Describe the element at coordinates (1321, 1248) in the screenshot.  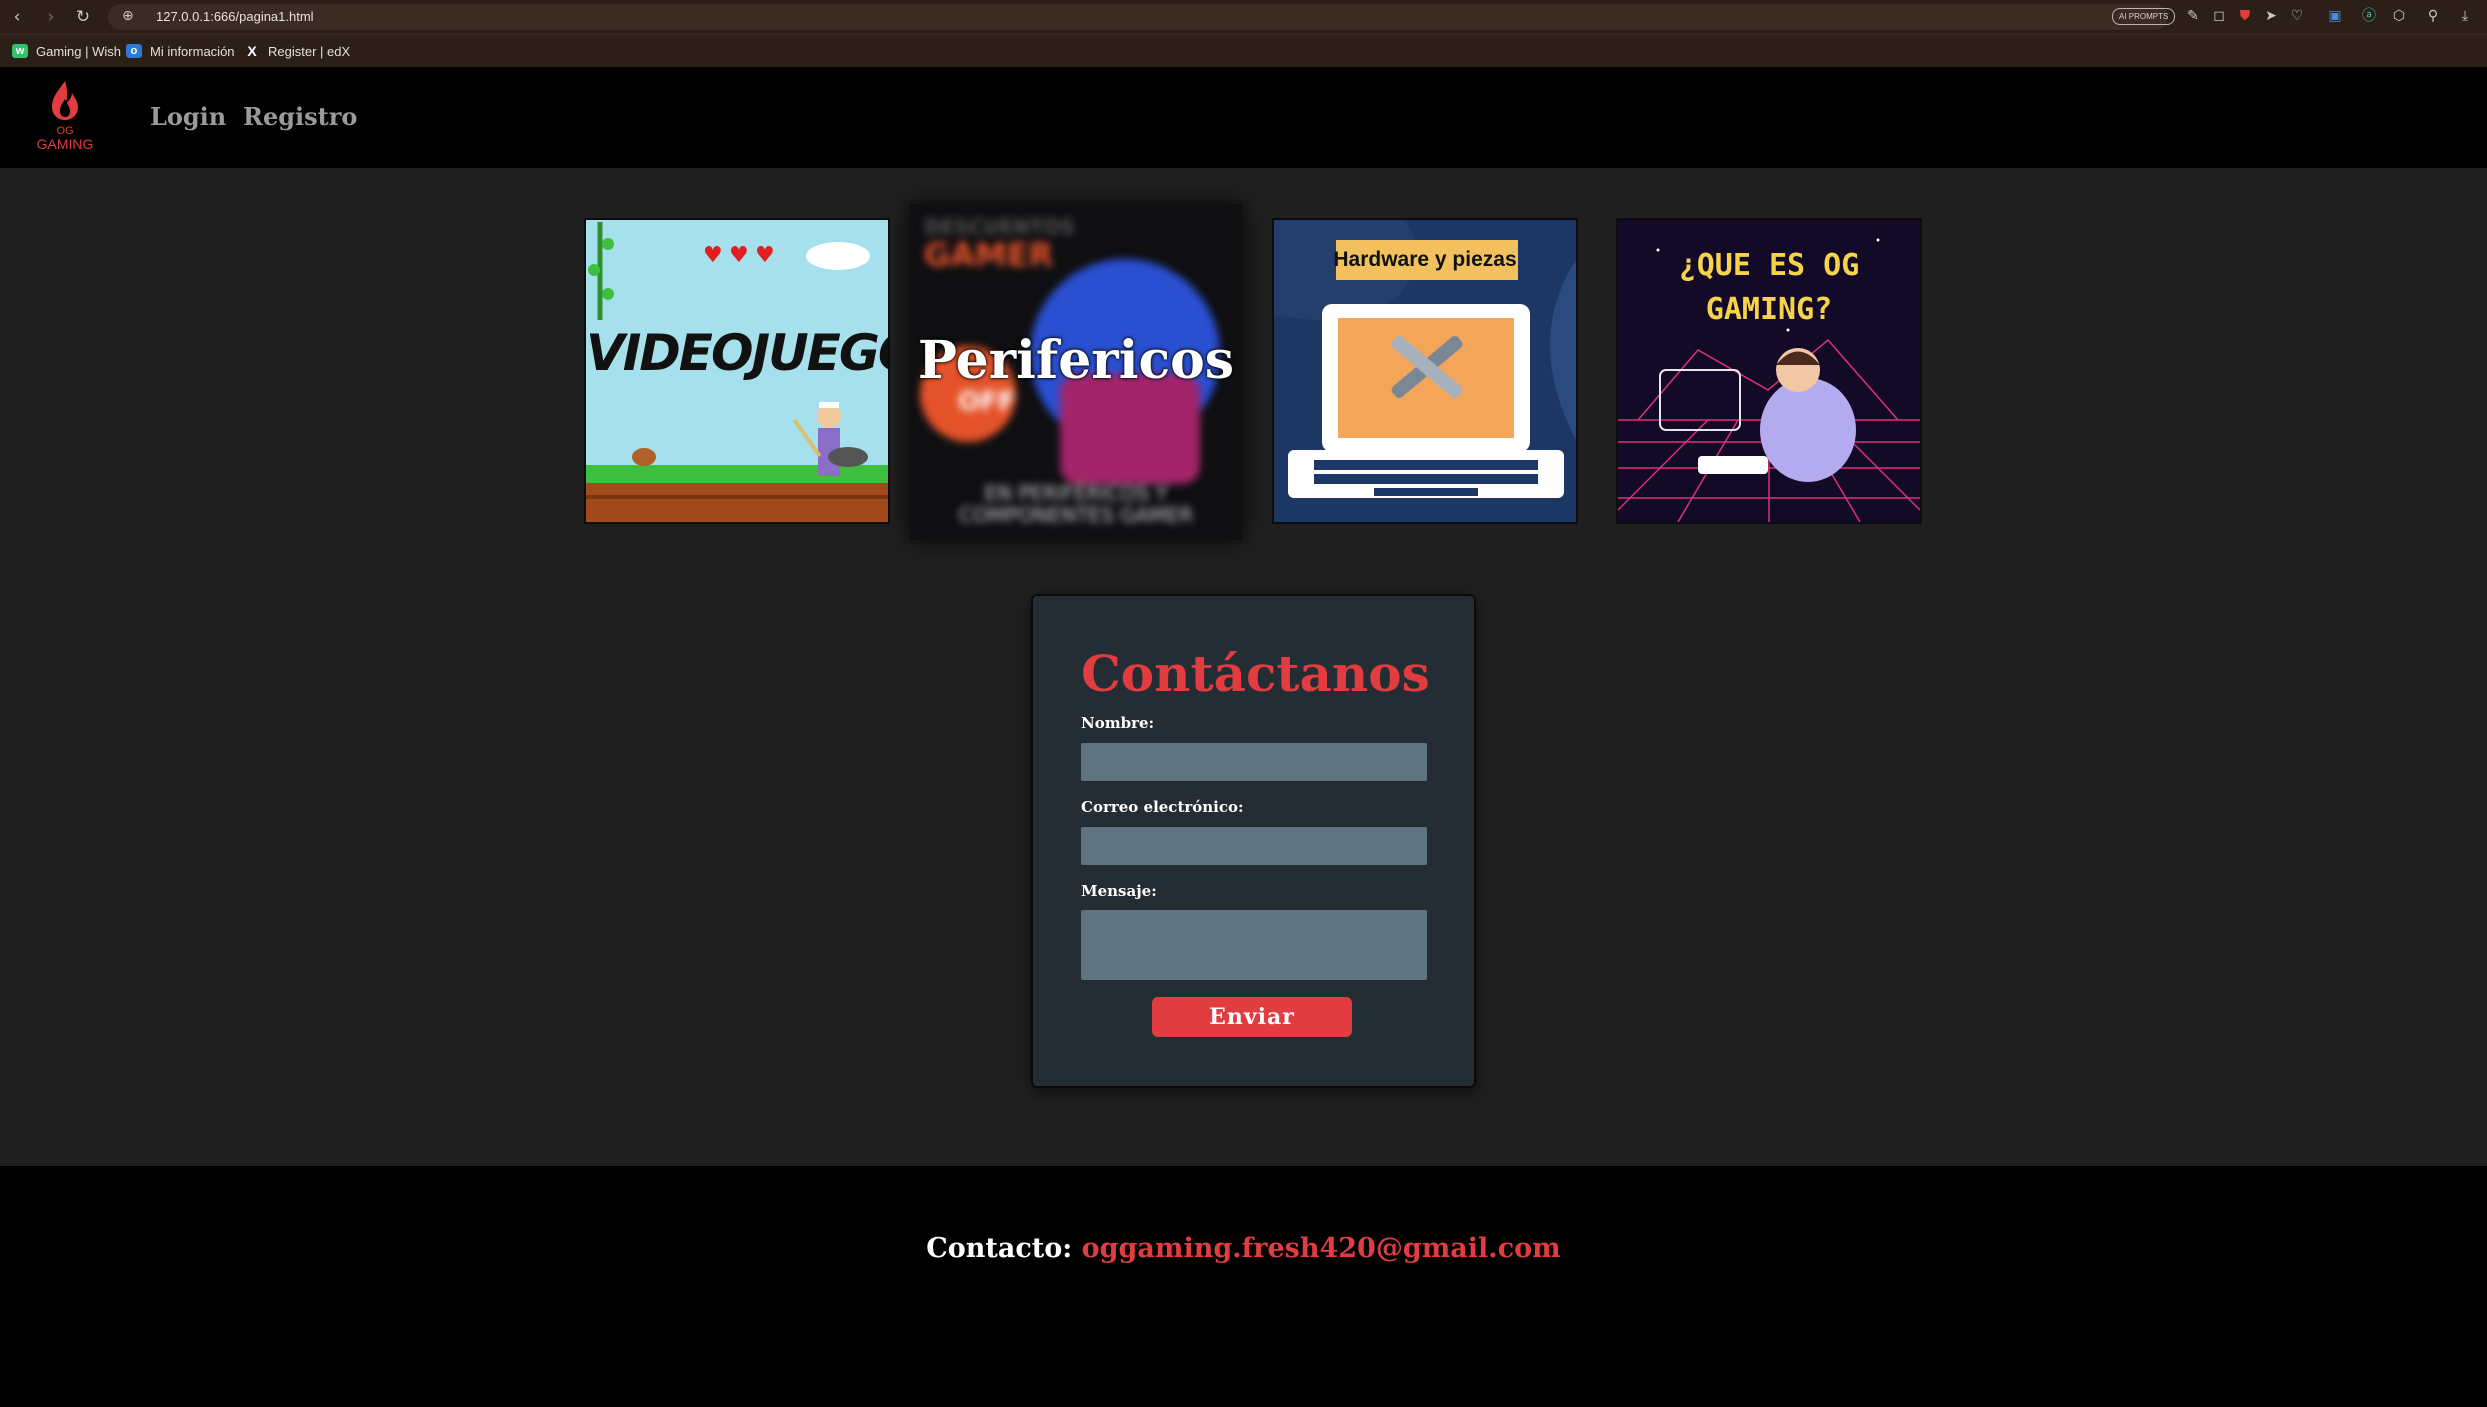
I see `footer-email-link: oggaming.fresh420@gmail.com` at that location.